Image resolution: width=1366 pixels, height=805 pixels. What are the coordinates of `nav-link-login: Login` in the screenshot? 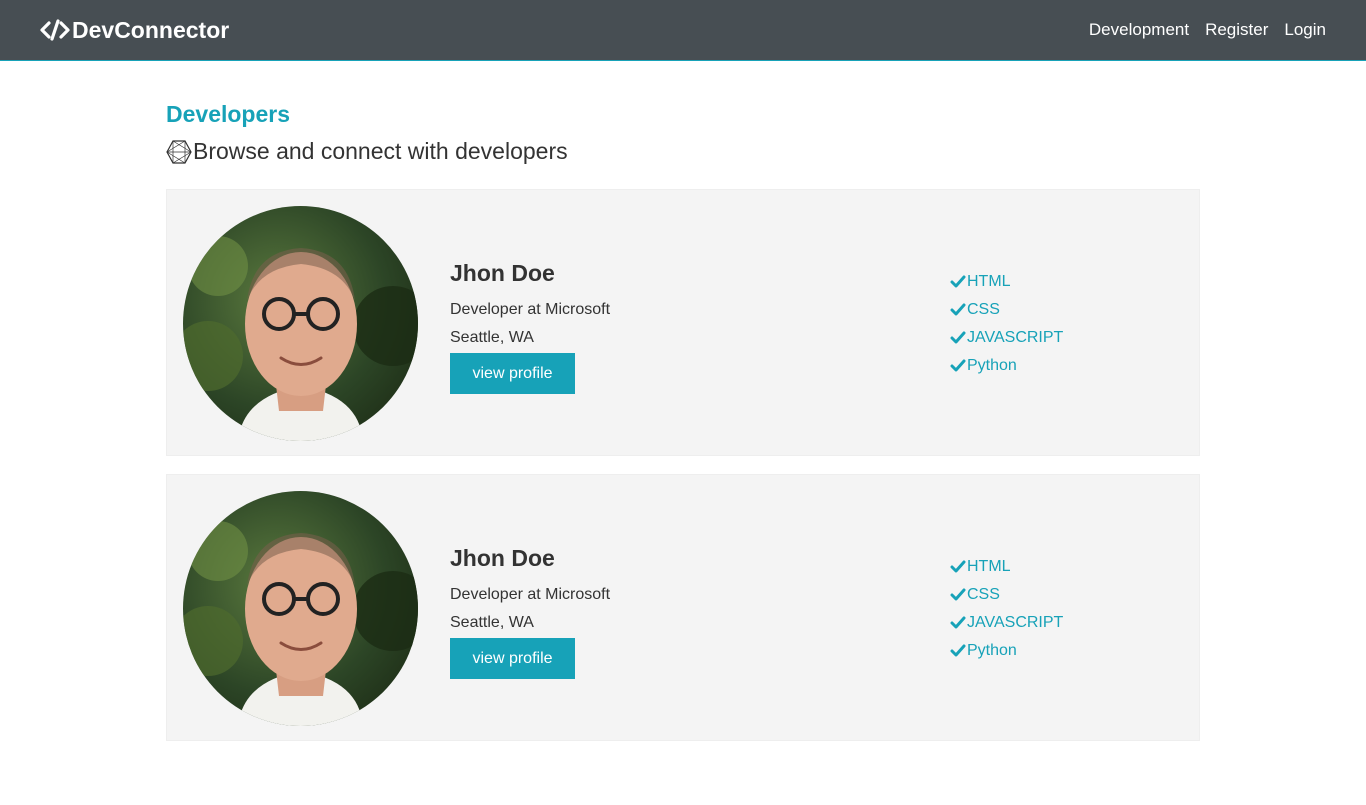 It's located at (1305, 30).